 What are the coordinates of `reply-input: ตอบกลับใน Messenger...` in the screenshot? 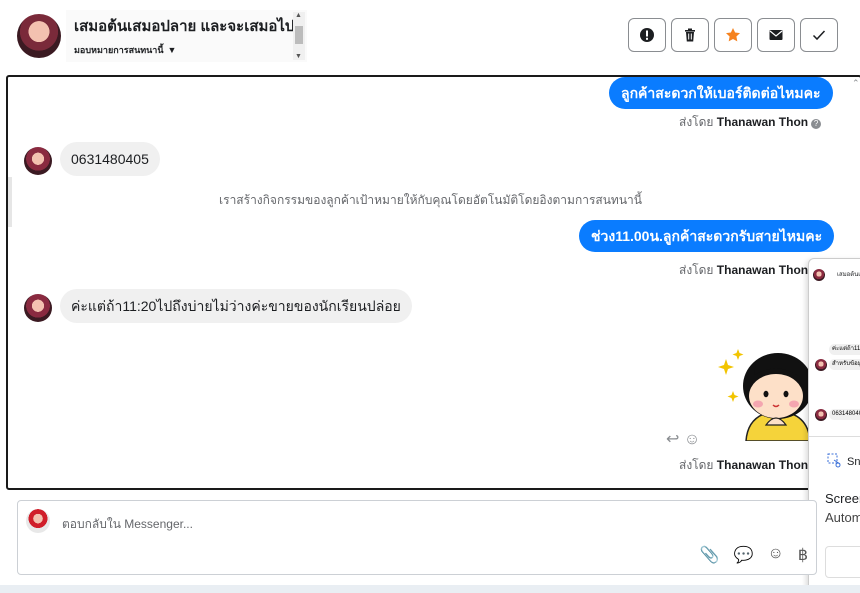 It's located at (127, 524).